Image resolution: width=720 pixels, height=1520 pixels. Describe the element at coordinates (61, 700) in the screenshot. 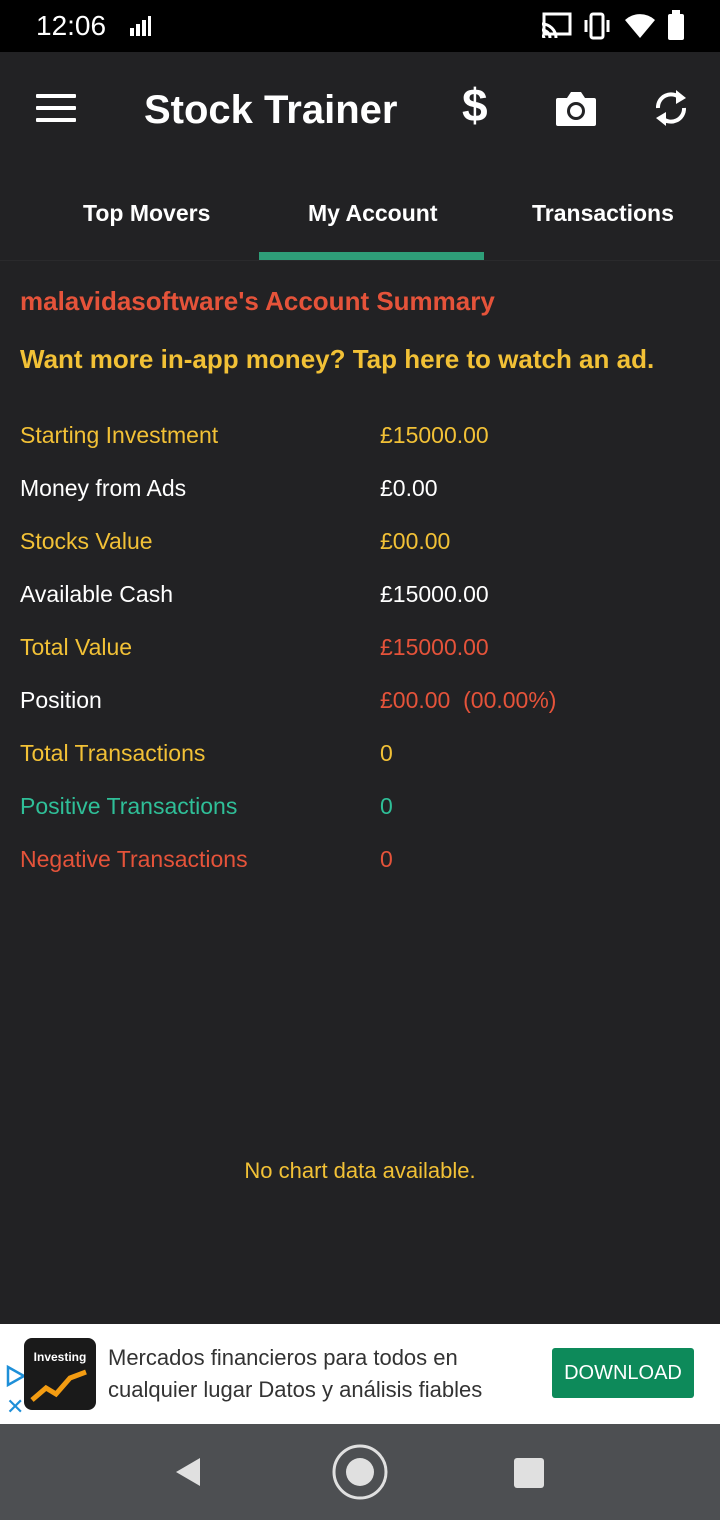

I see `row-label: Position` at that location.